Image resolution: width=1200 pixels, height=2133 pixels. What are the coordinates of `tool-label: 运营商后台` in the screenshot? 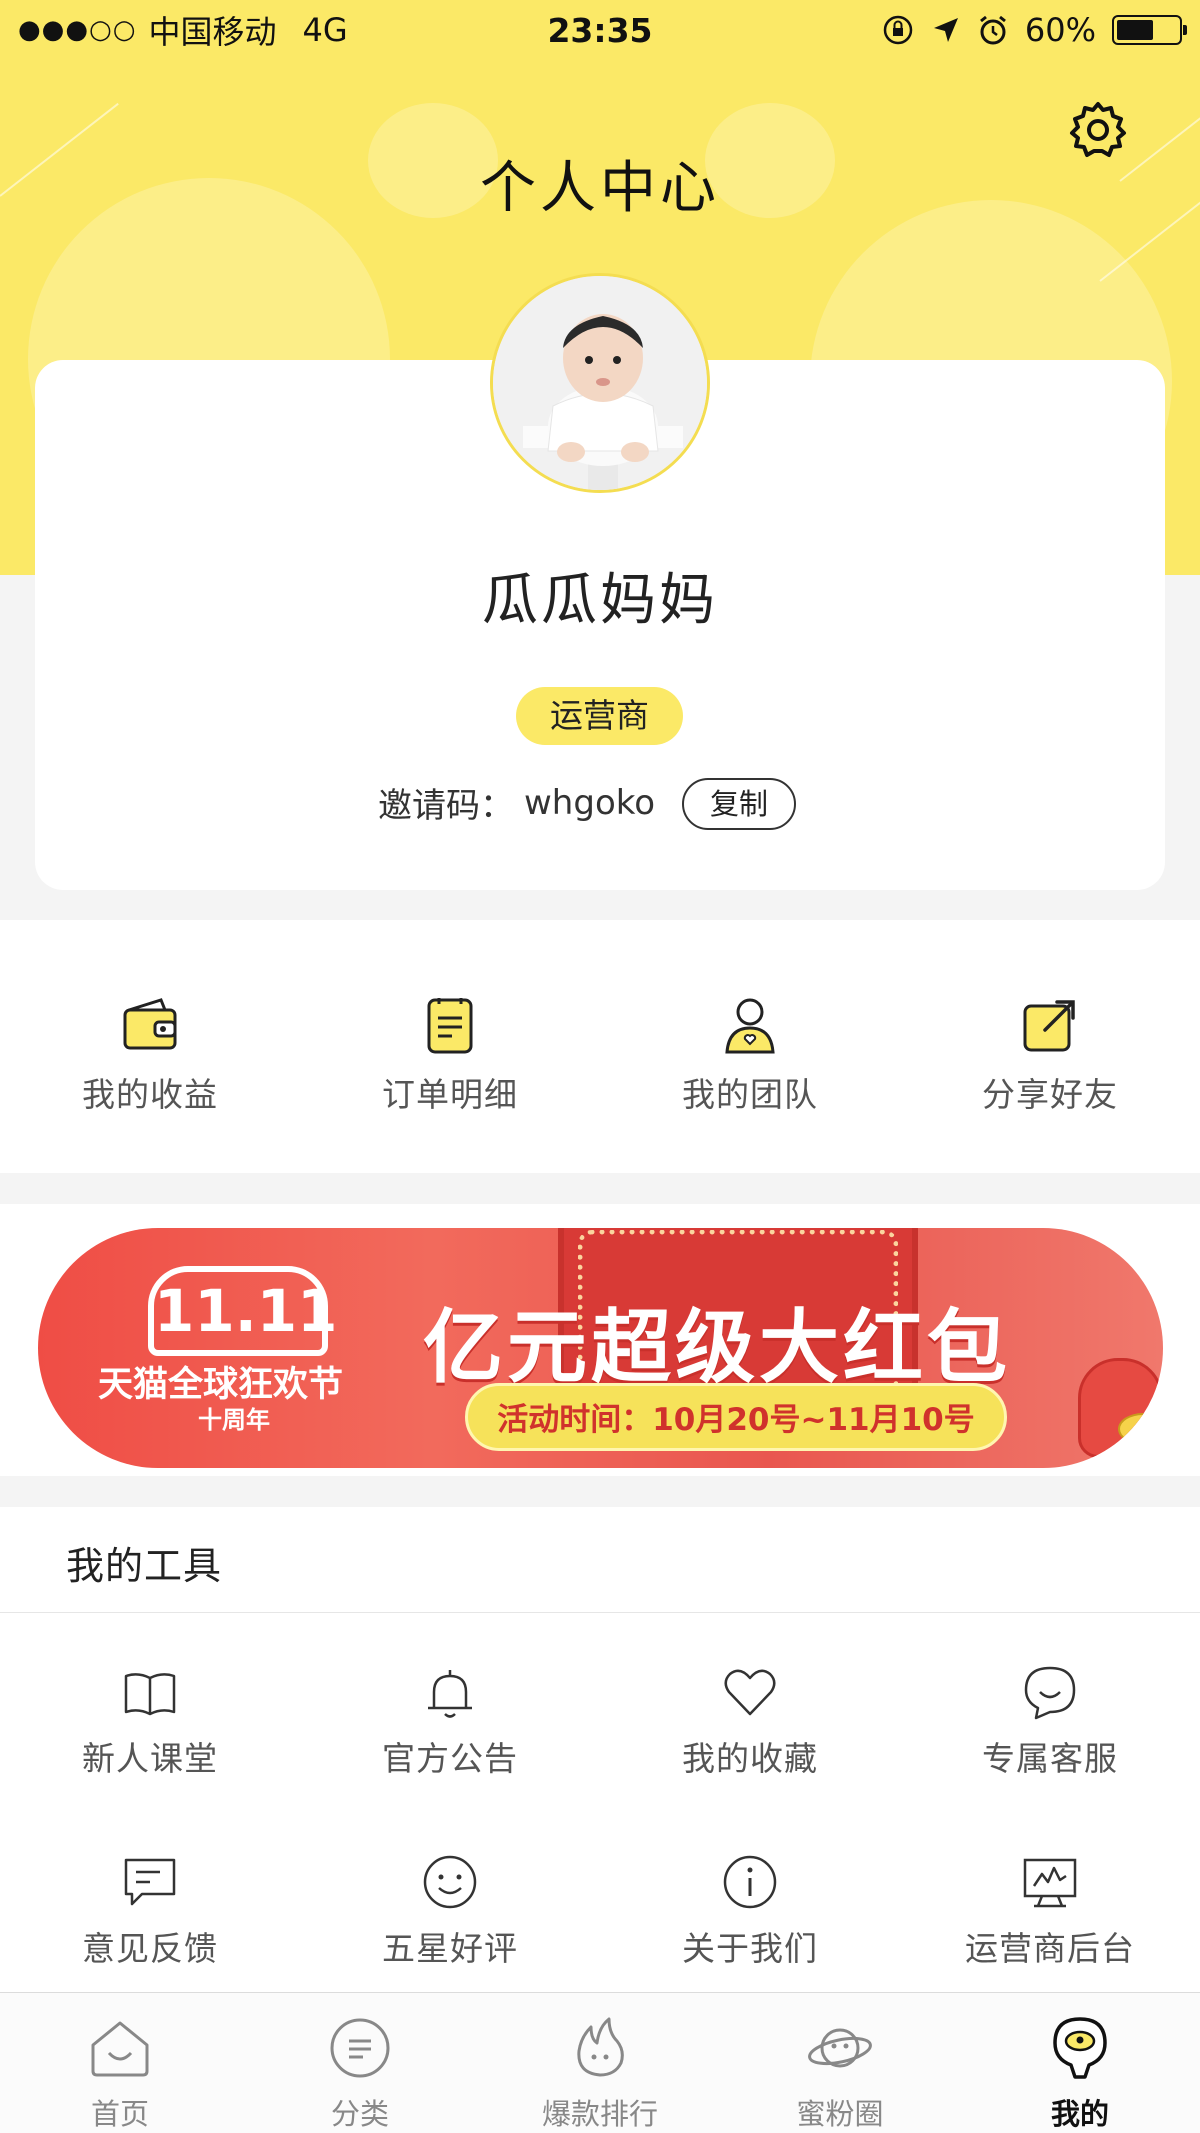 It's located at (1050, 1948).